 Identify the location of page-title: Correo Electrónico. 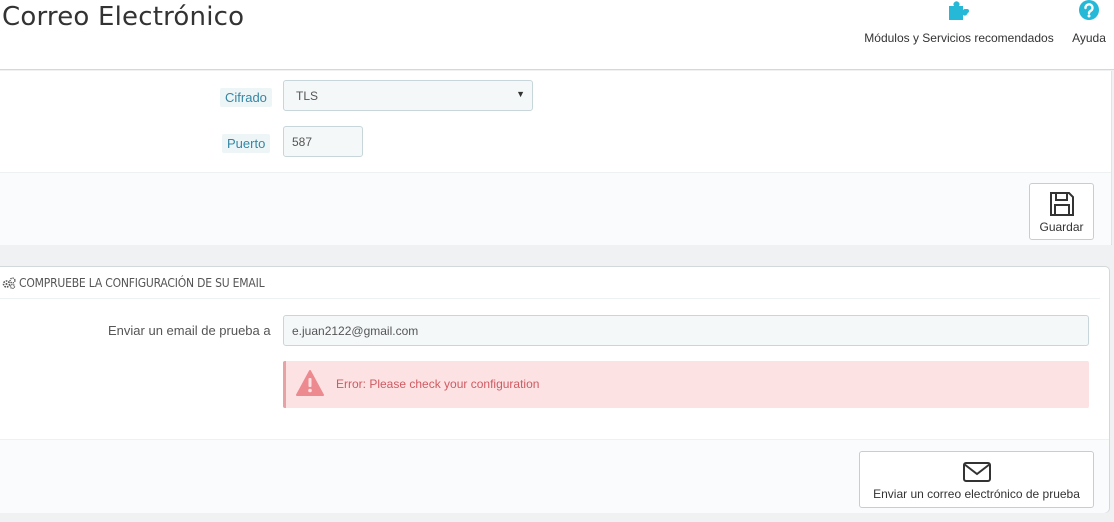
(123, 17).